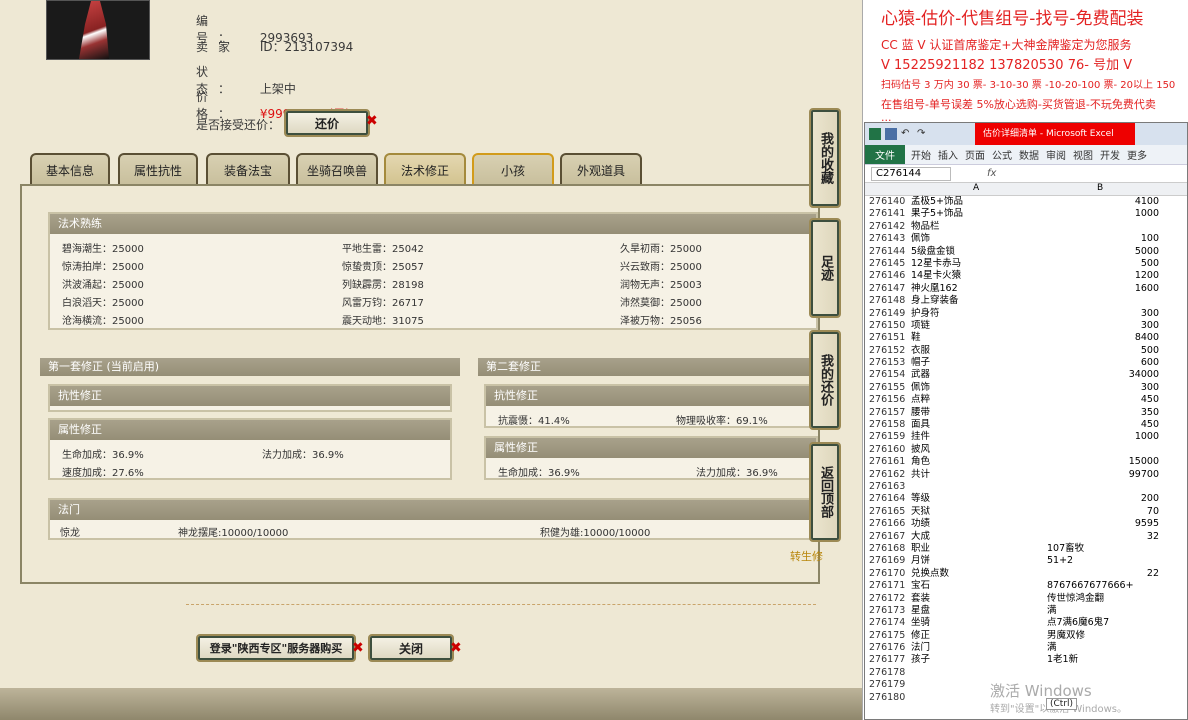 The image size is (1188, 720). What do you see at coordinates (1026, 276) in the screenshot?
I see `sheet-row: 276146 14星卡火猿 1200` at bounding box center [1026, 276].